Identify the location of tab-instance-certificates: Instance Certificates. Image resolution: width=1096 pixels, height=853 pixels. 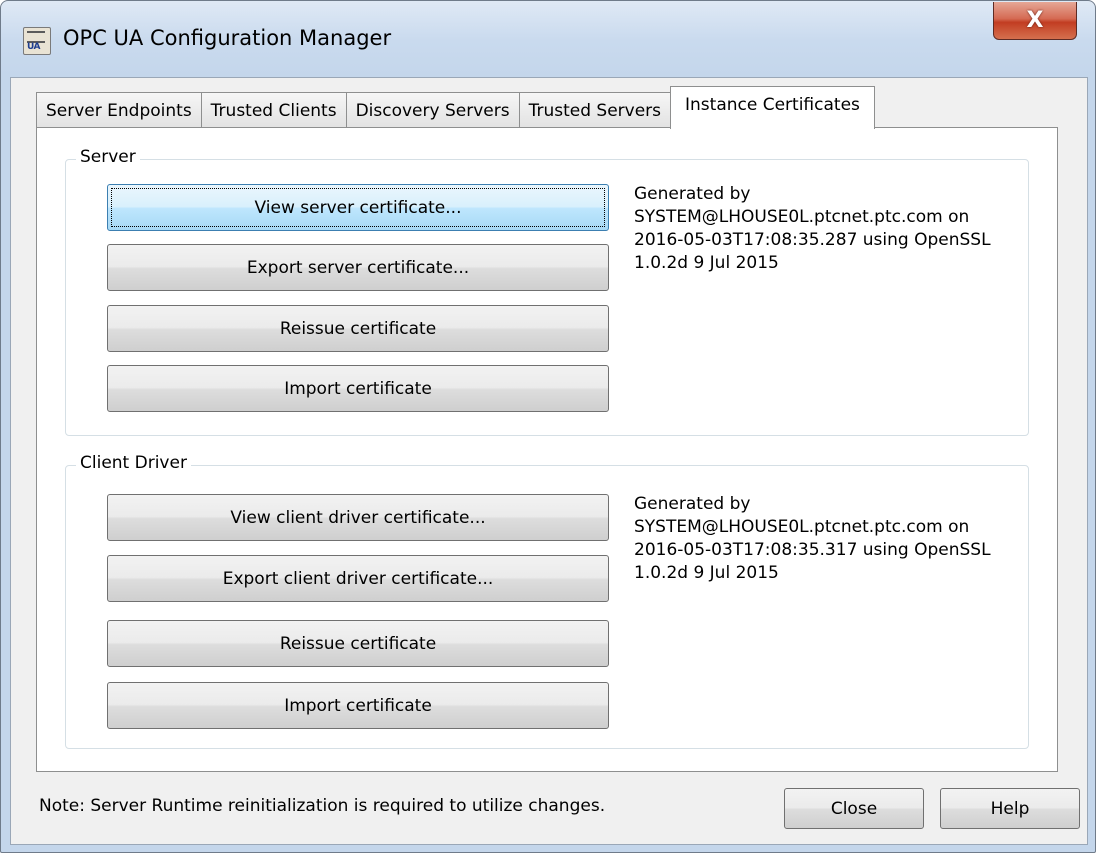
(772, 107).